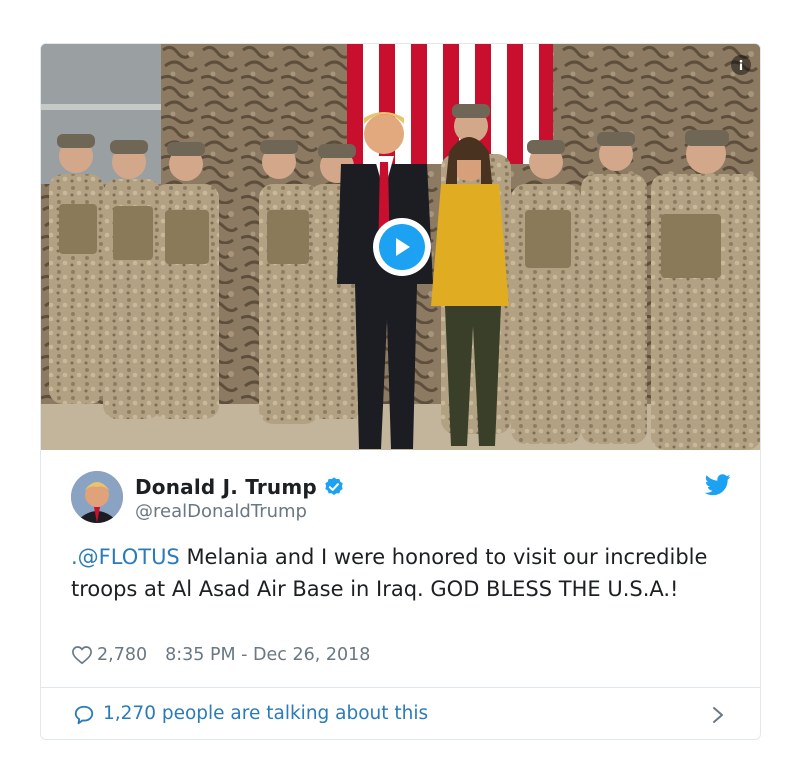 The height and width of the screenshot is (776, 799). I want to click on mention-link: .@FLOTUS, so click(125, 557).